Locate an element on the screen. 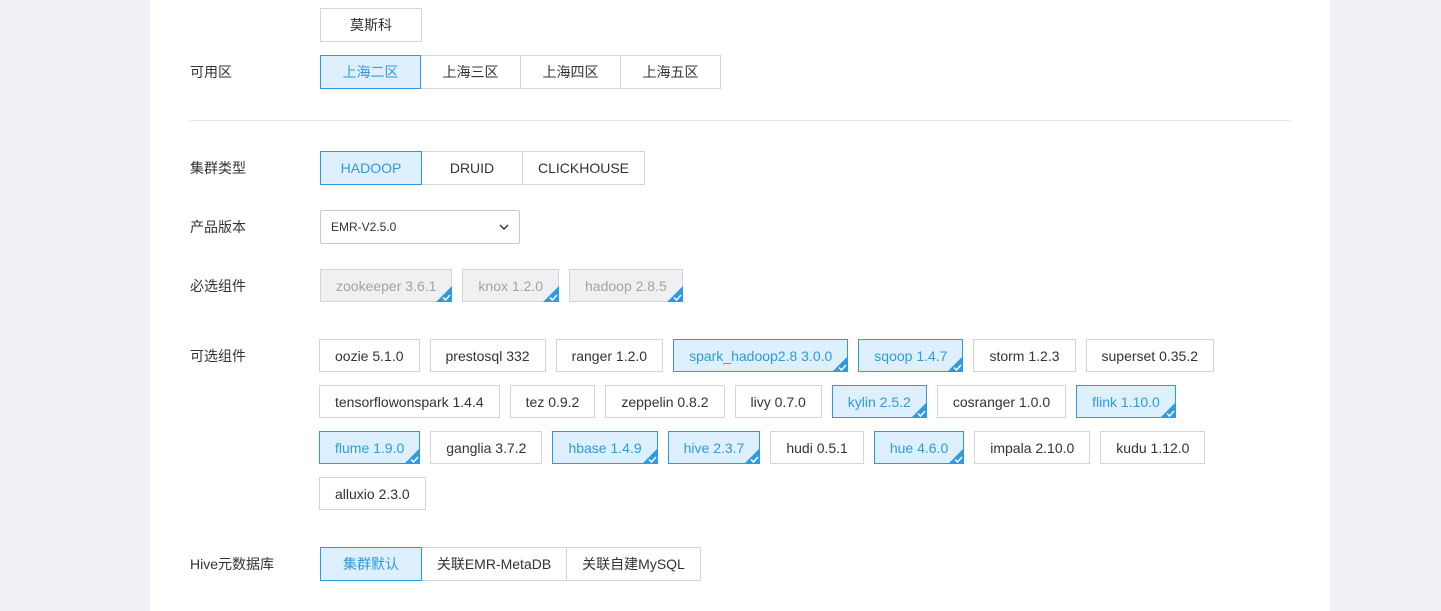 This screenshot has height=611, width=1441. optional-component-chip: impala 2.10.0 is located at coordinates (1032, 447).